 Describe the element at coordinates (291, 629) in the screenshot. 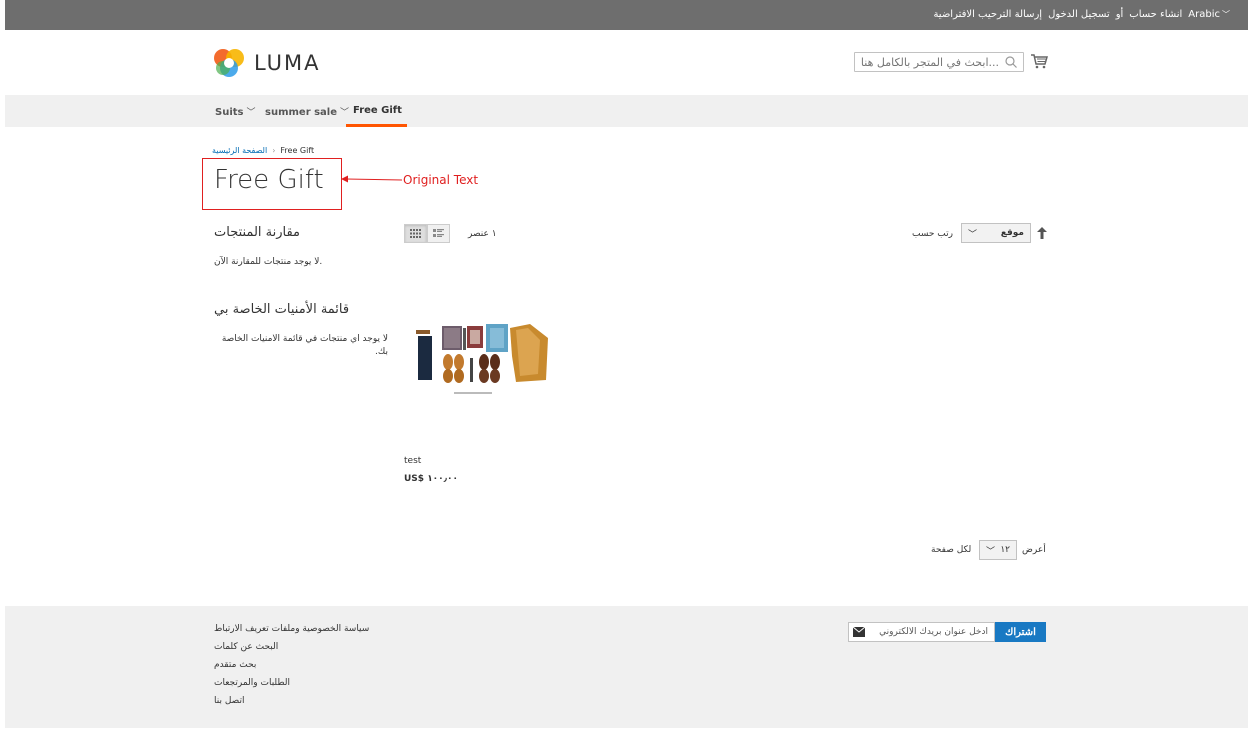

I see `footer-link-privacy: سياسة الخصوصية وملفات تعريف الارتباط` at that location.